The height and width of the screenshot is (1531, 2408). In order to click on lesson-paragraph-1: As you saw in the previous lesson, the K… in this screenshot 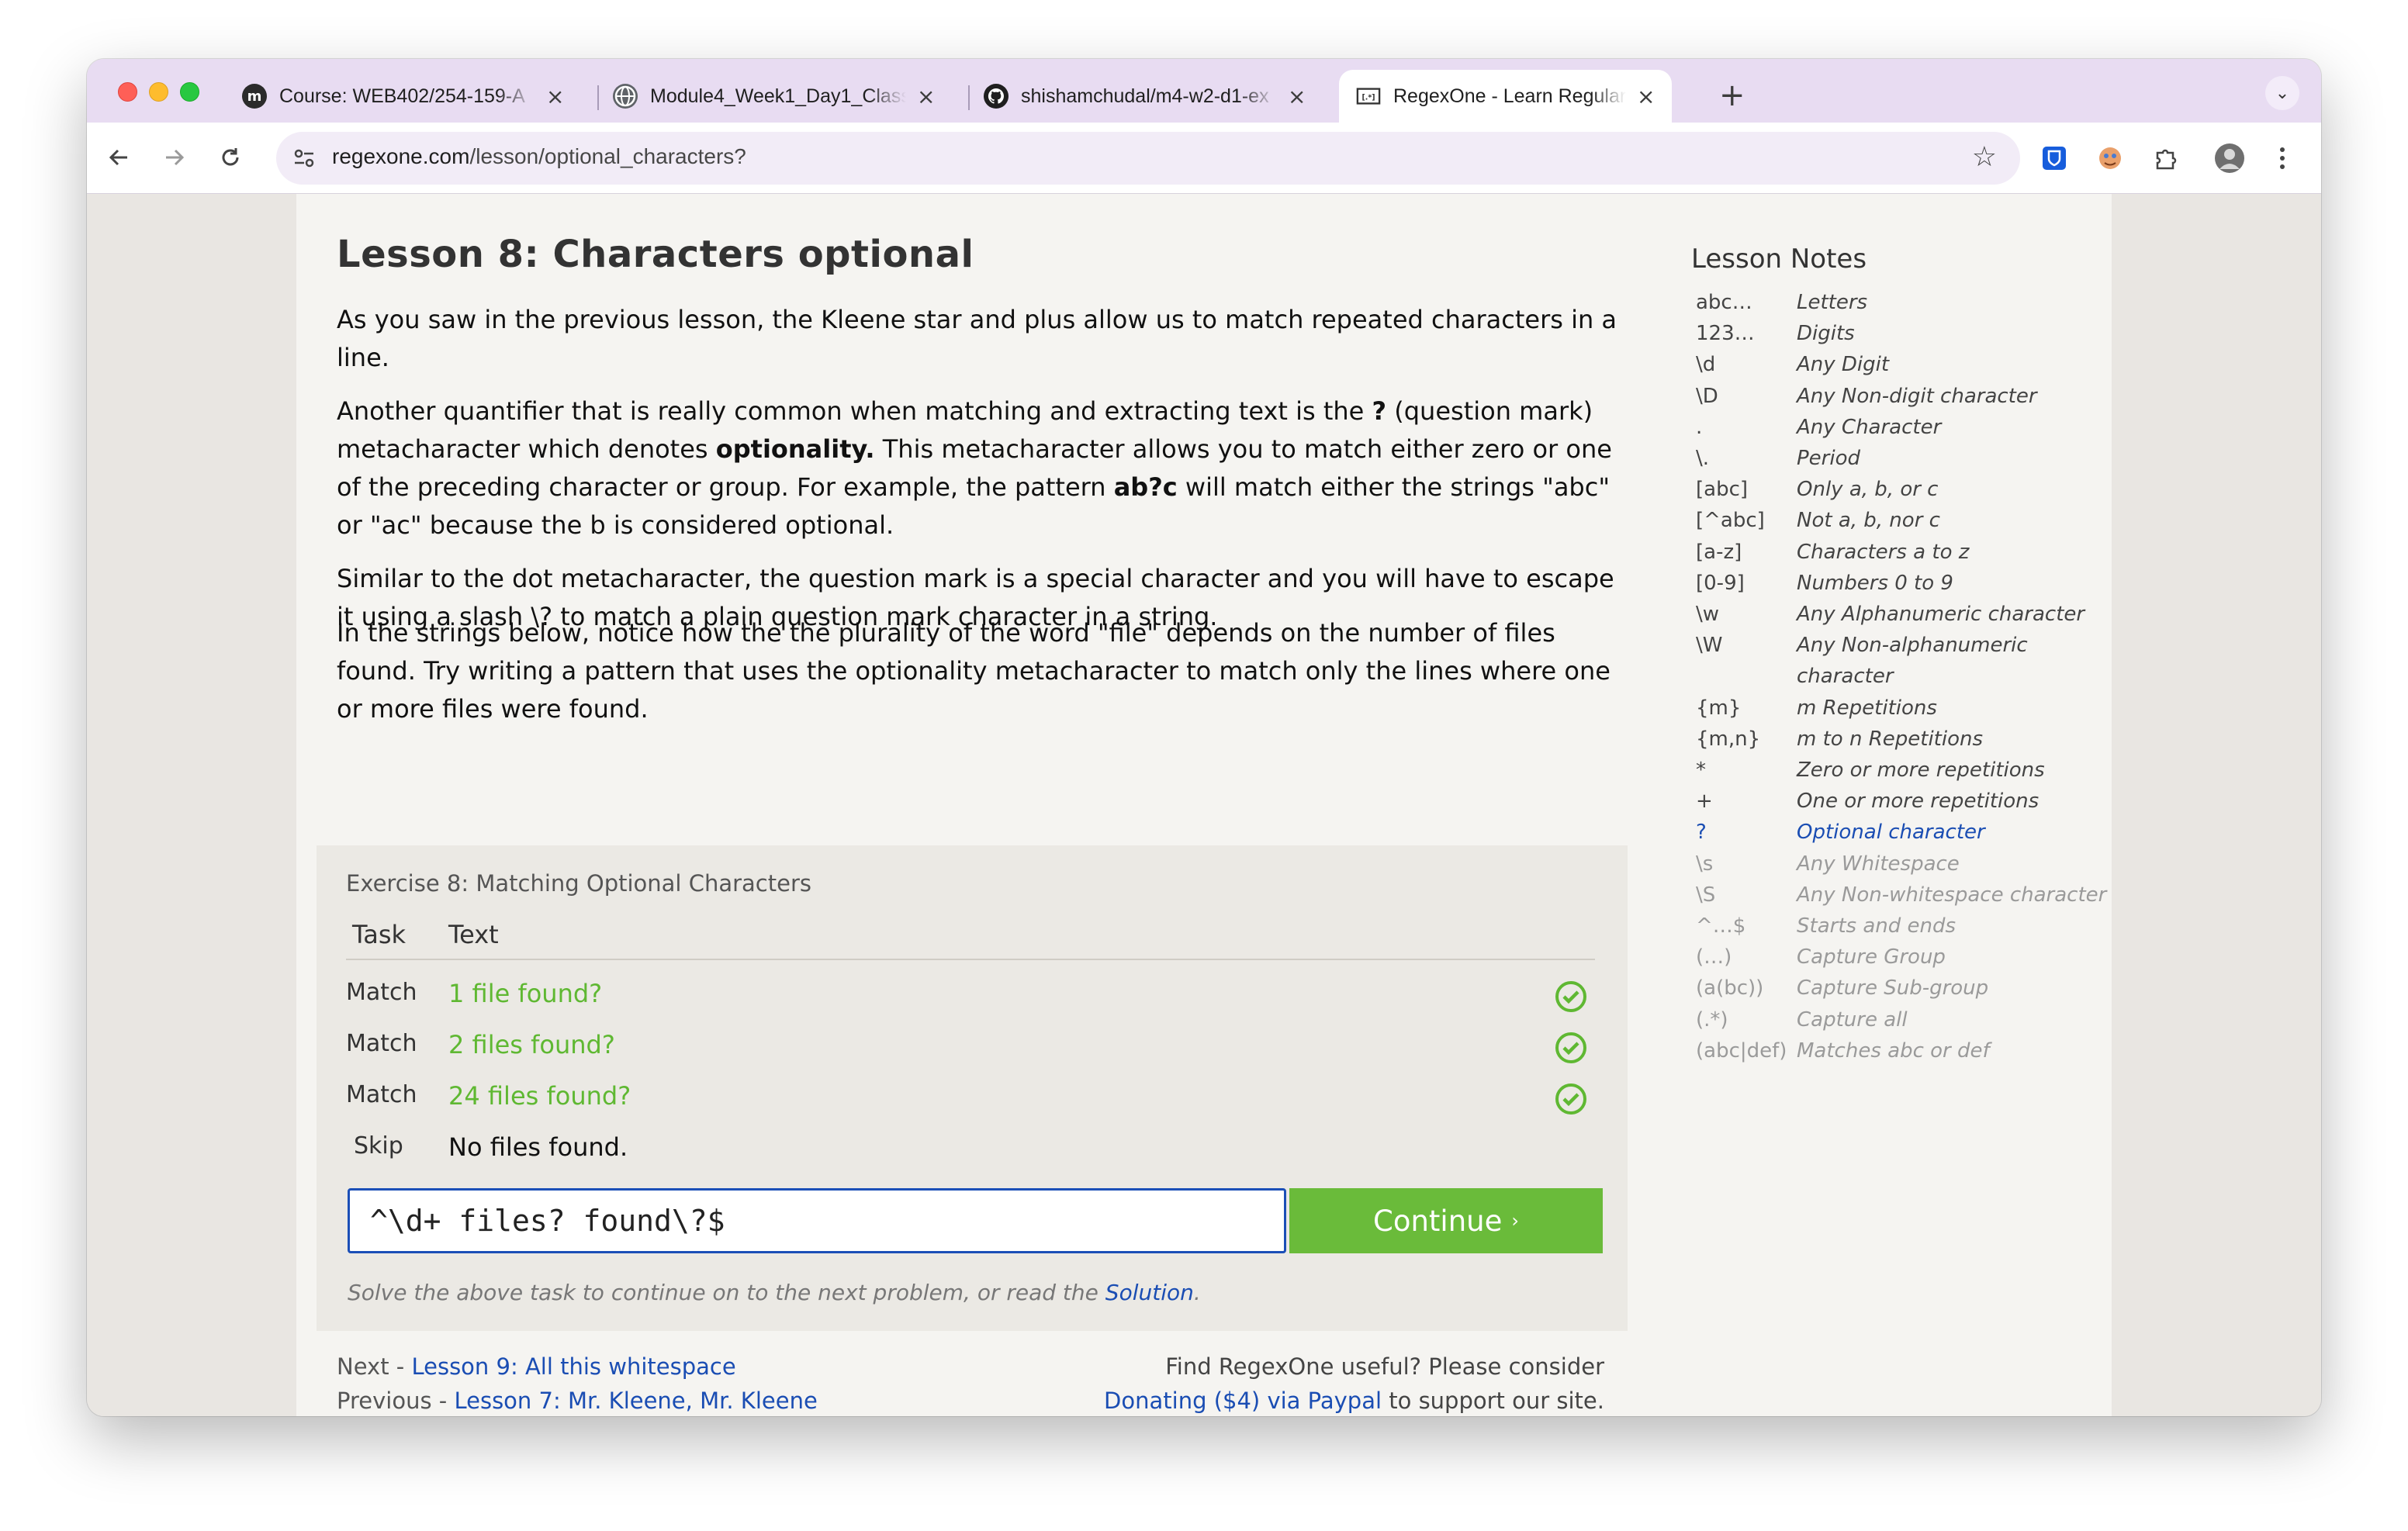, I will do `click(977, 338)`.